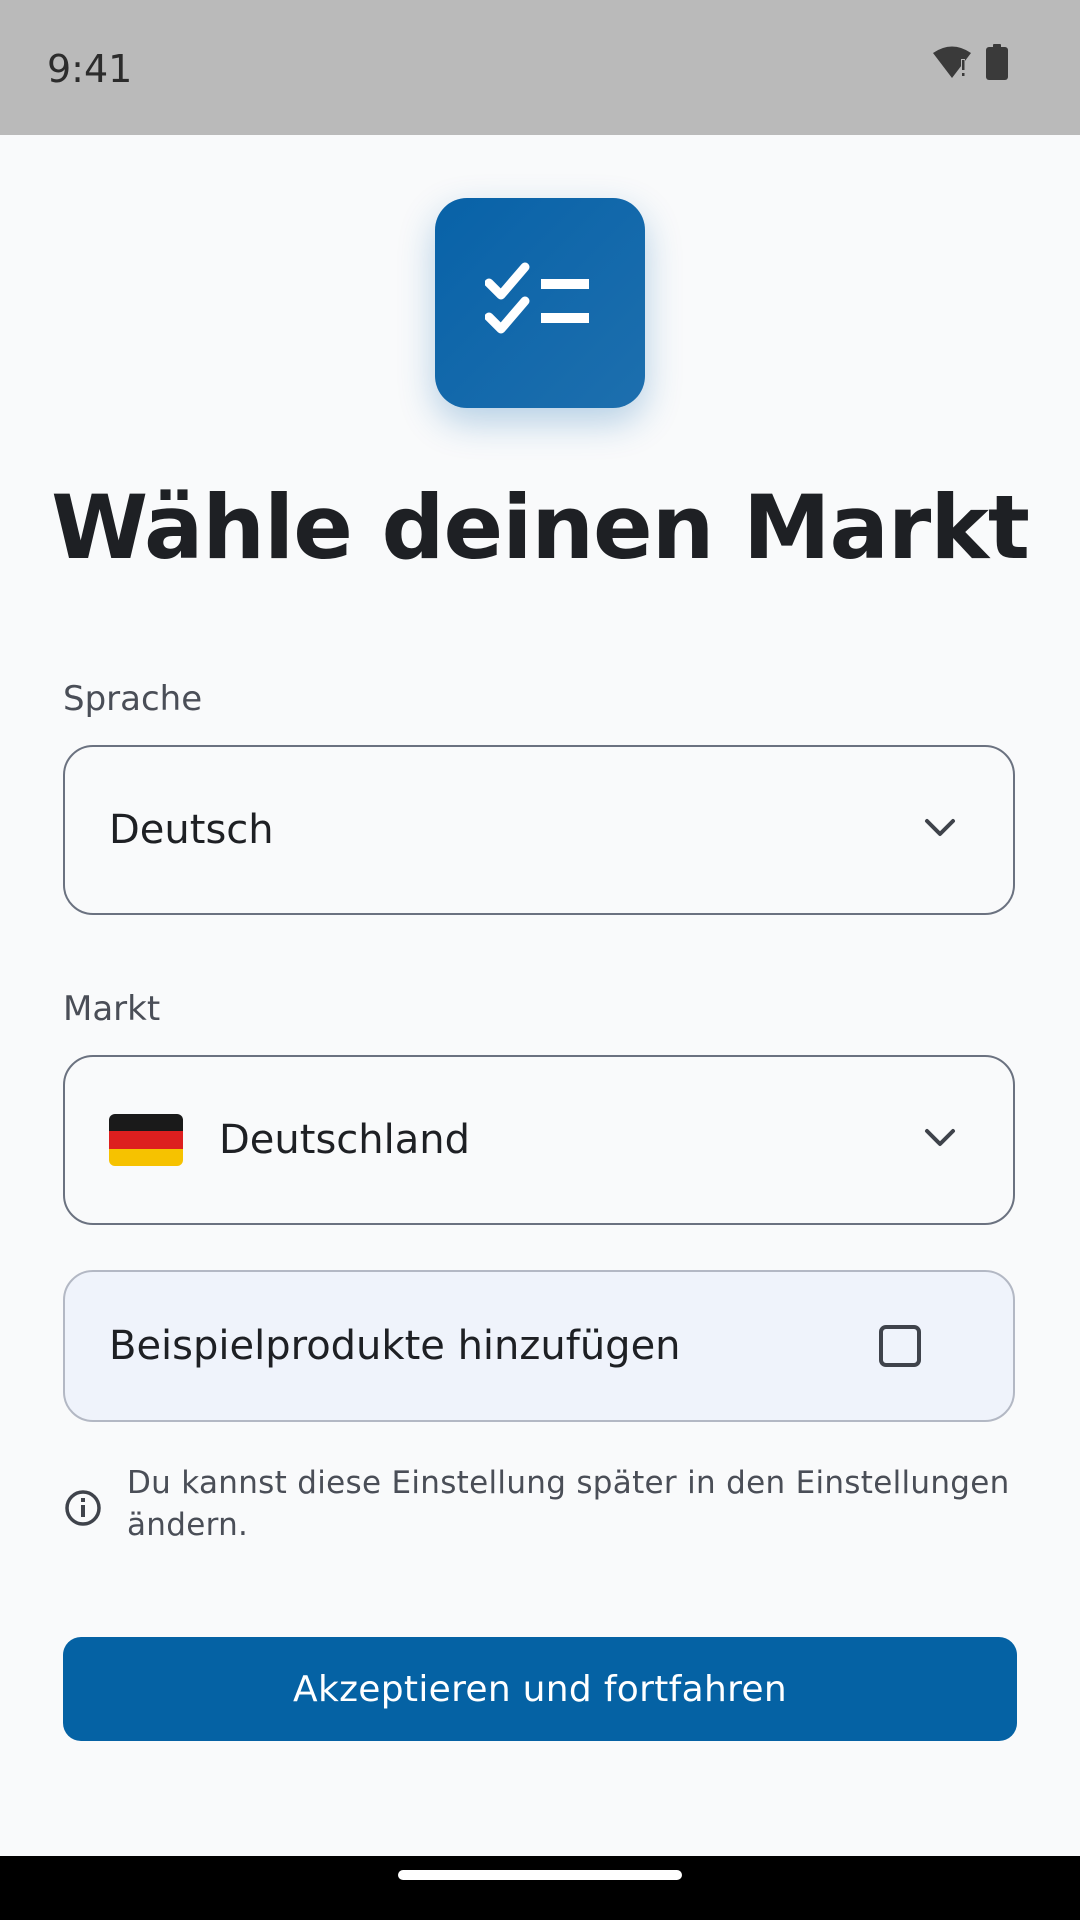 The width and height of the screenshot is (1080, 1920). Describe the element at coordinates (952, 64) in the screenshot. I see `wifi-icon` at that location.